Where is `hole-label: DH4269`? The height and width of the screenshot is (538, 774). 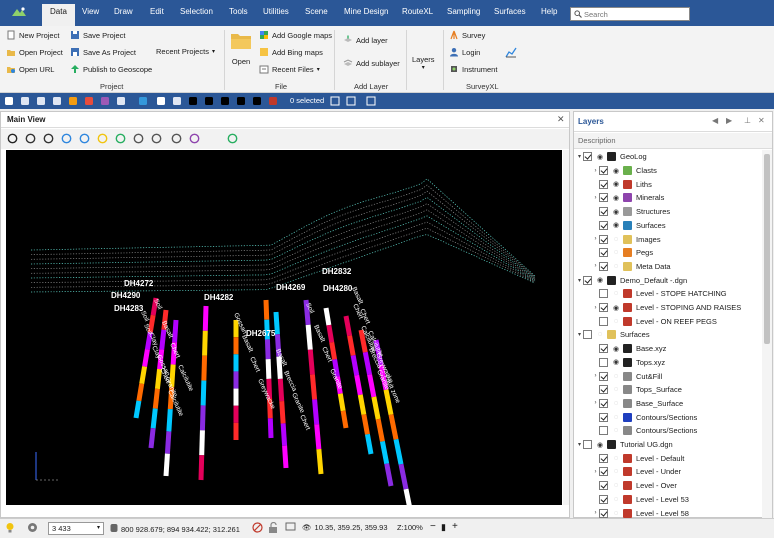 hole-label: DH4269 is located at coordinates (291, 287).